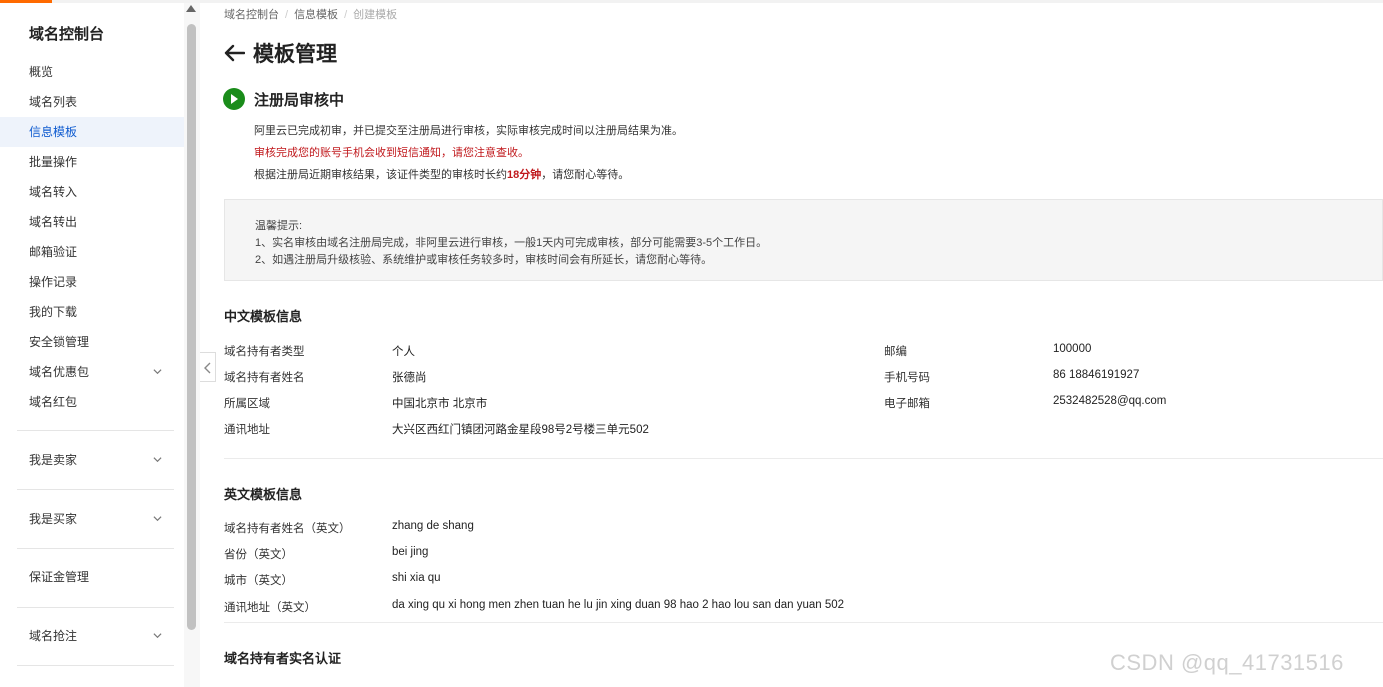  I want to click on field-value: 86 18846191927, so click(1096, 375).